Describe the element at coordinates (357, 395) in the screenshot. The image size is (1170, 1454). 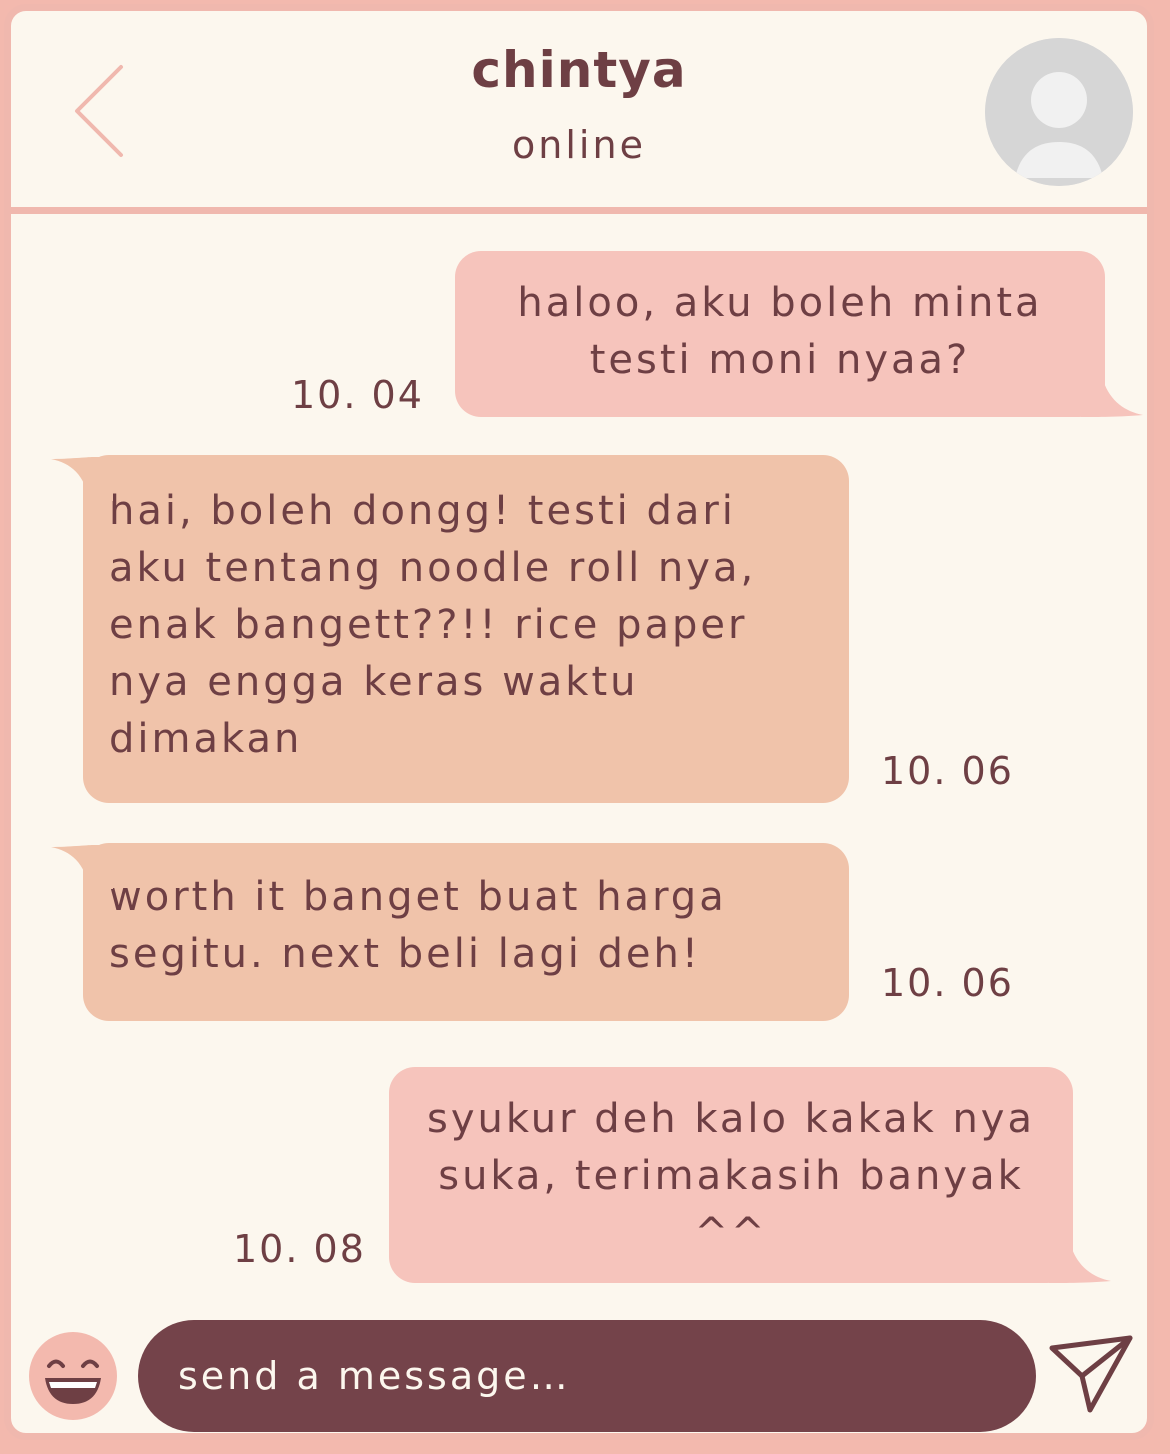
I see `message-timestamp: 10. 04` at that location.